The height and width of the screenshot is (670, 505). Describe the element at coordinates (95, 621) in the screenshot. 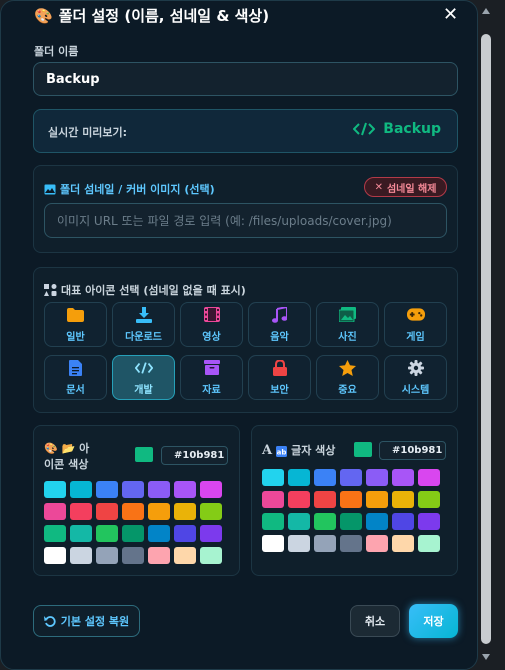

I see `reset-defaults-label: 기본 설정 복원` at that location.